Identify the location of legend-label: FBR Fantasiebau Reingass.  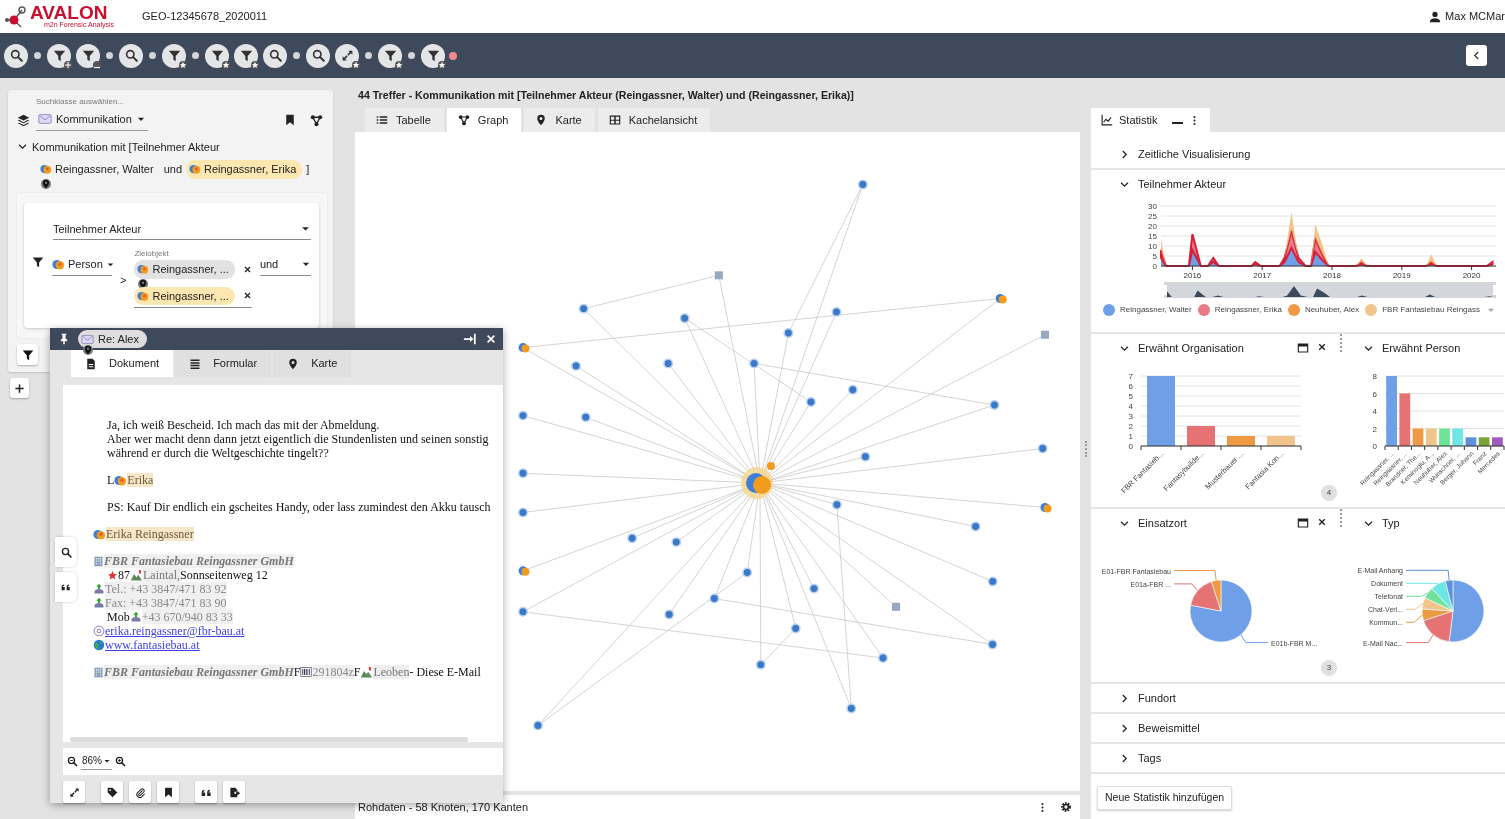
(1431, 310).